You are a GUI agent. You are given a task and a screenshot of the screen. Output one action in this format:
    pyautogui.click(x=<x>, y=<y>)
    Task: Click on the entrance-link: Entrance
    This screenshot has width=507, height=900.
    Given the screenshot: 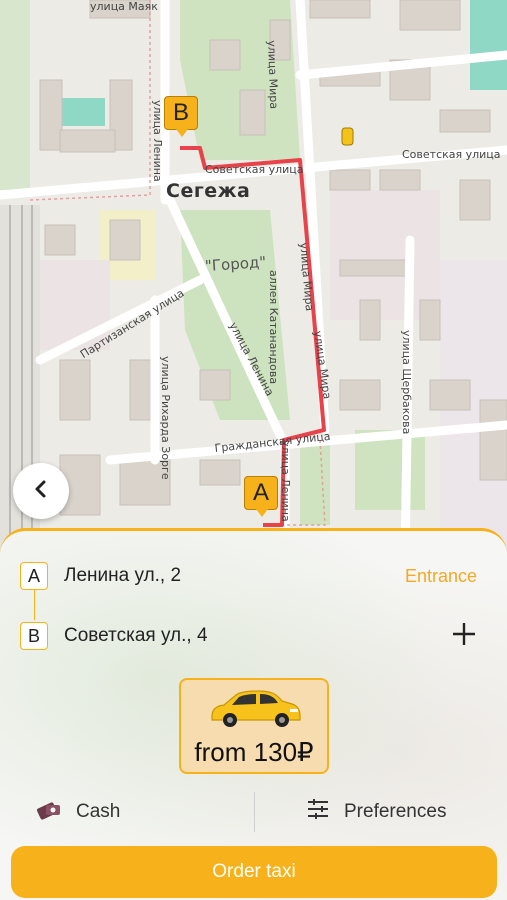 What is the action you would take?
    pyautogui.click(x=441, y=576)
    